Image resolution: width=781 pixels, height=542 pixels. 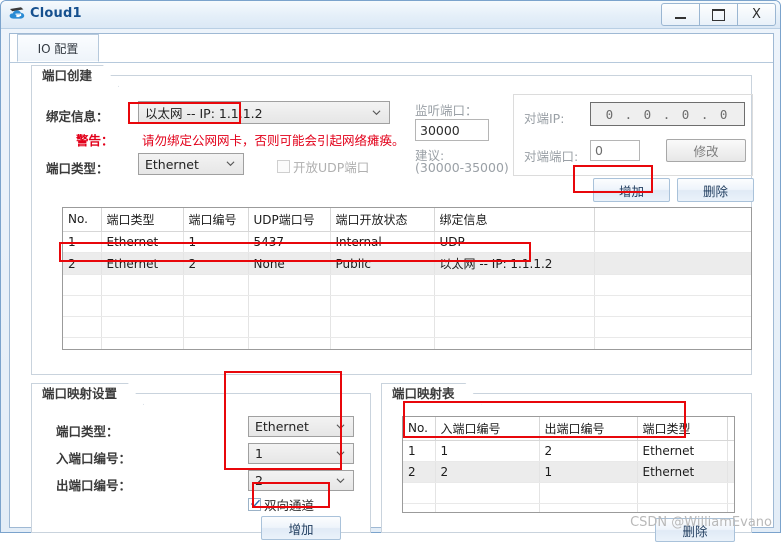 I want to click on bidirectional-label: 双向通道, so click(x=289, y=505).